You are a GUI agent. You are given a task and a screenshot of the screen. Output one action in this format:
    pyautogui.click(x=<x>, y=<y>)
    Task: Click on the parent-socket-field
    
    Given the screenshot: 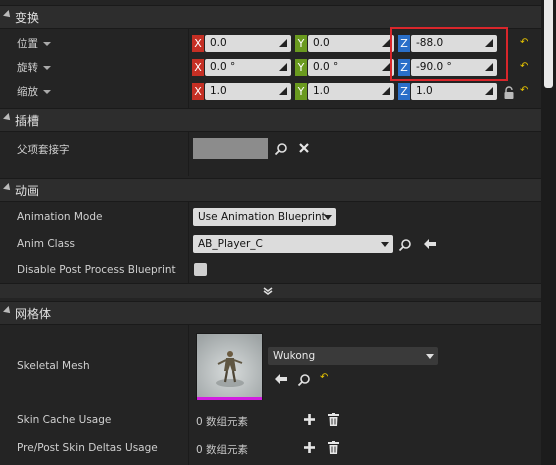 What is the action you would take?
    pyautogui.click(x=230, y=148)
    